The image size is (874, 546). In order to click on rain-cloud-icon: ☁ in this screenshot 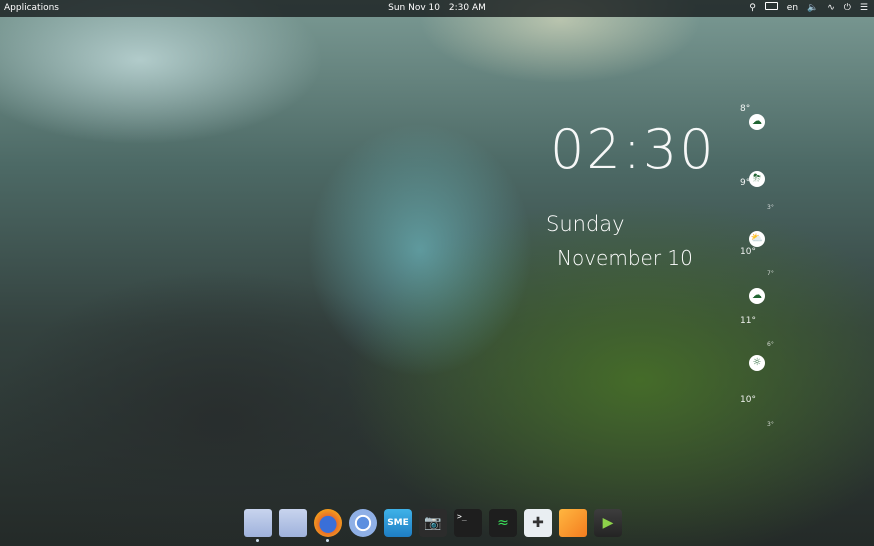, I will do `click(757, 122)`.